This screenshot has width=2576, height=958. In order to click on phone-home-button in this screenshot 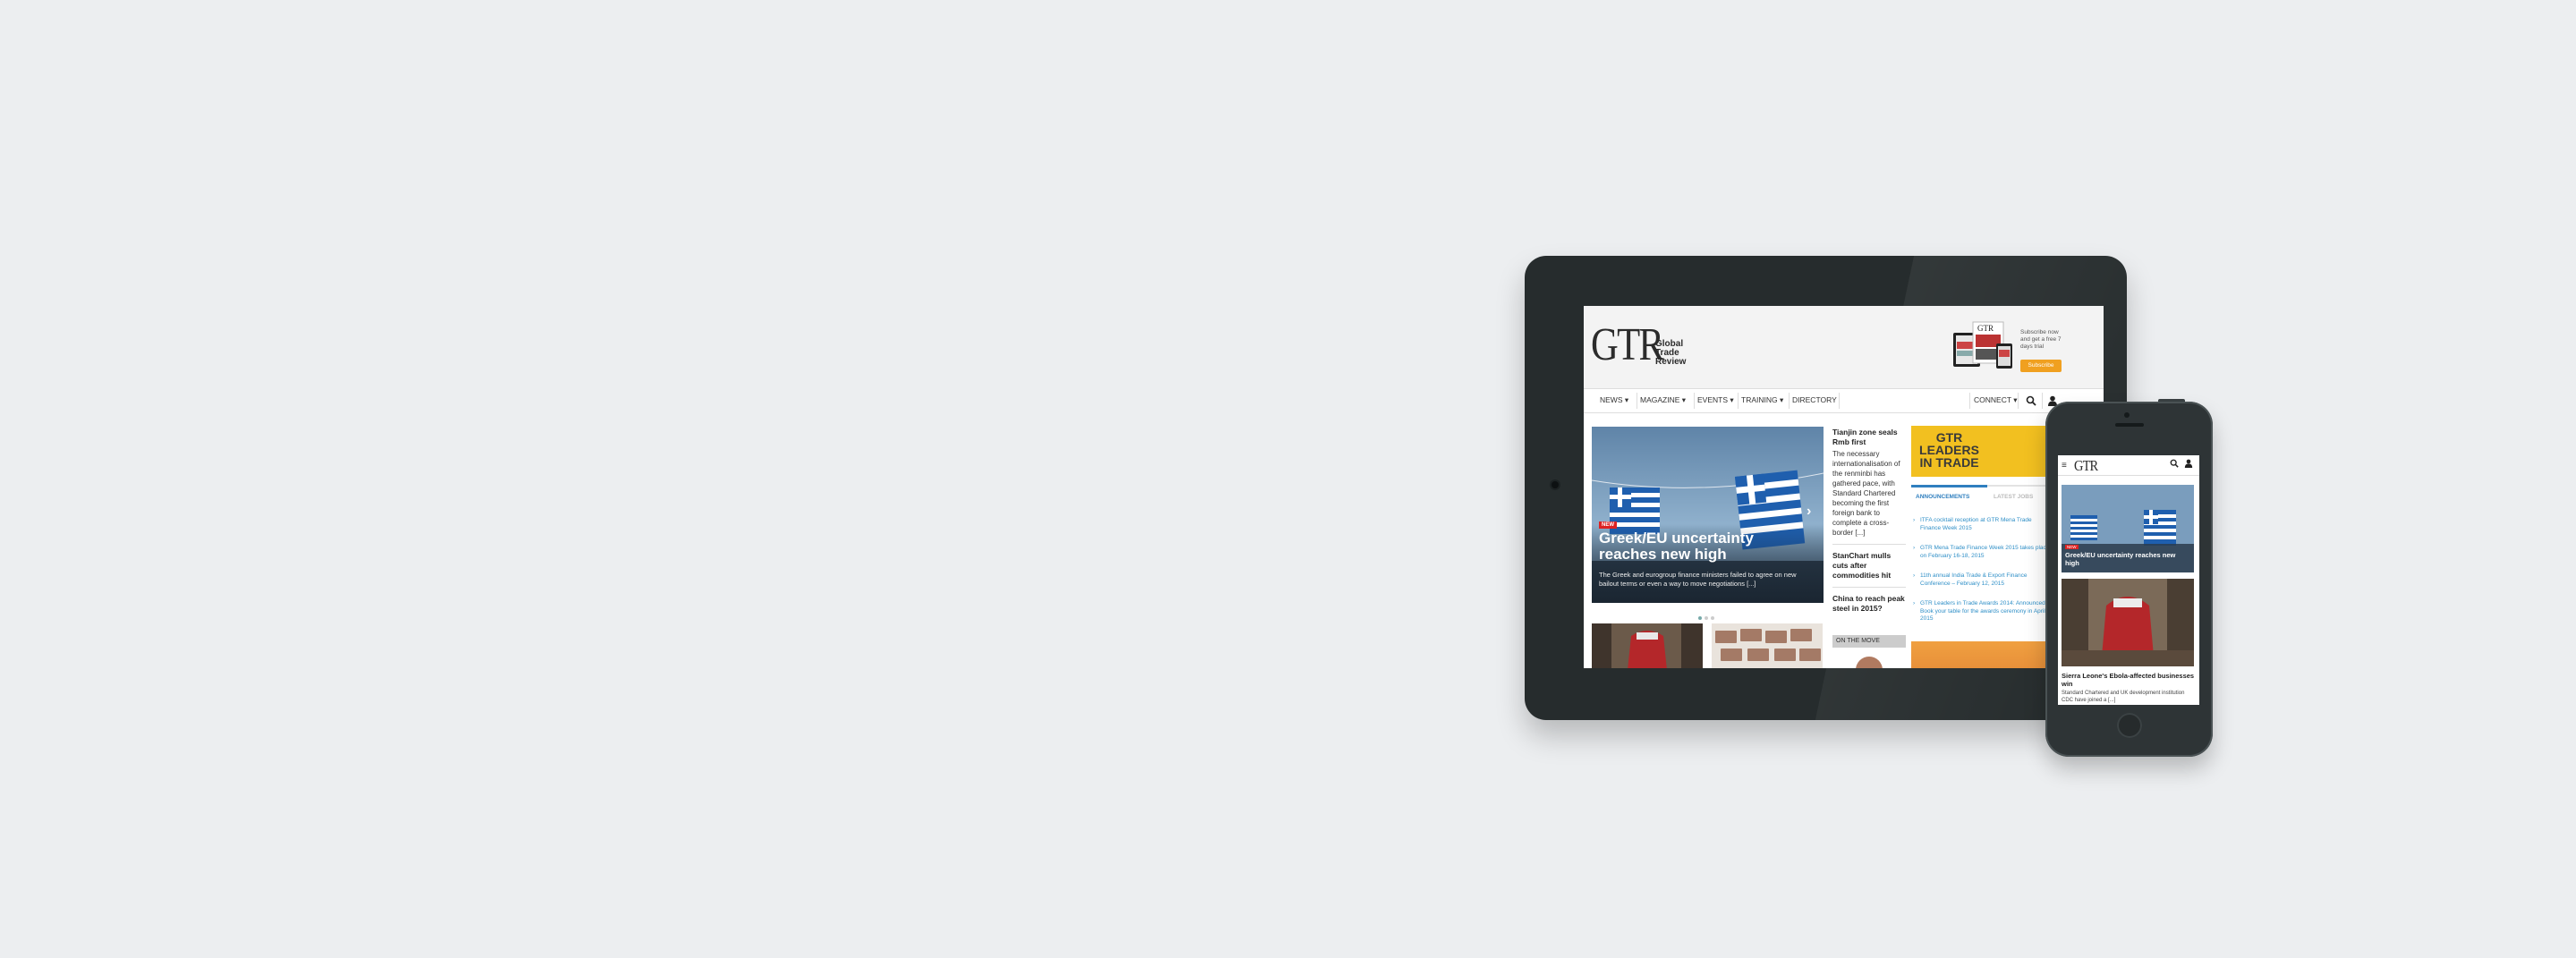, I will do `click(2129, 725)`.